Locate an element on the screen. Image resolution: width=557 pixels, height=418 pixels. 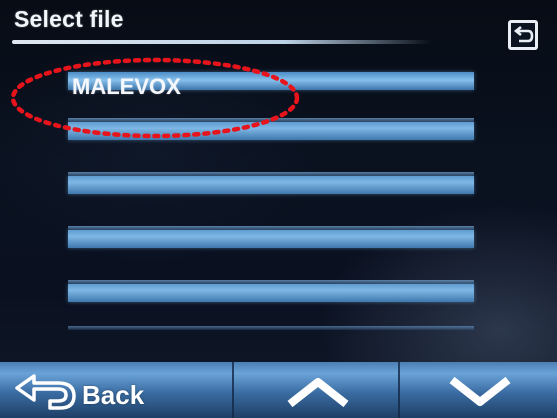
row-bar-top is located at coordinates (271, 328).